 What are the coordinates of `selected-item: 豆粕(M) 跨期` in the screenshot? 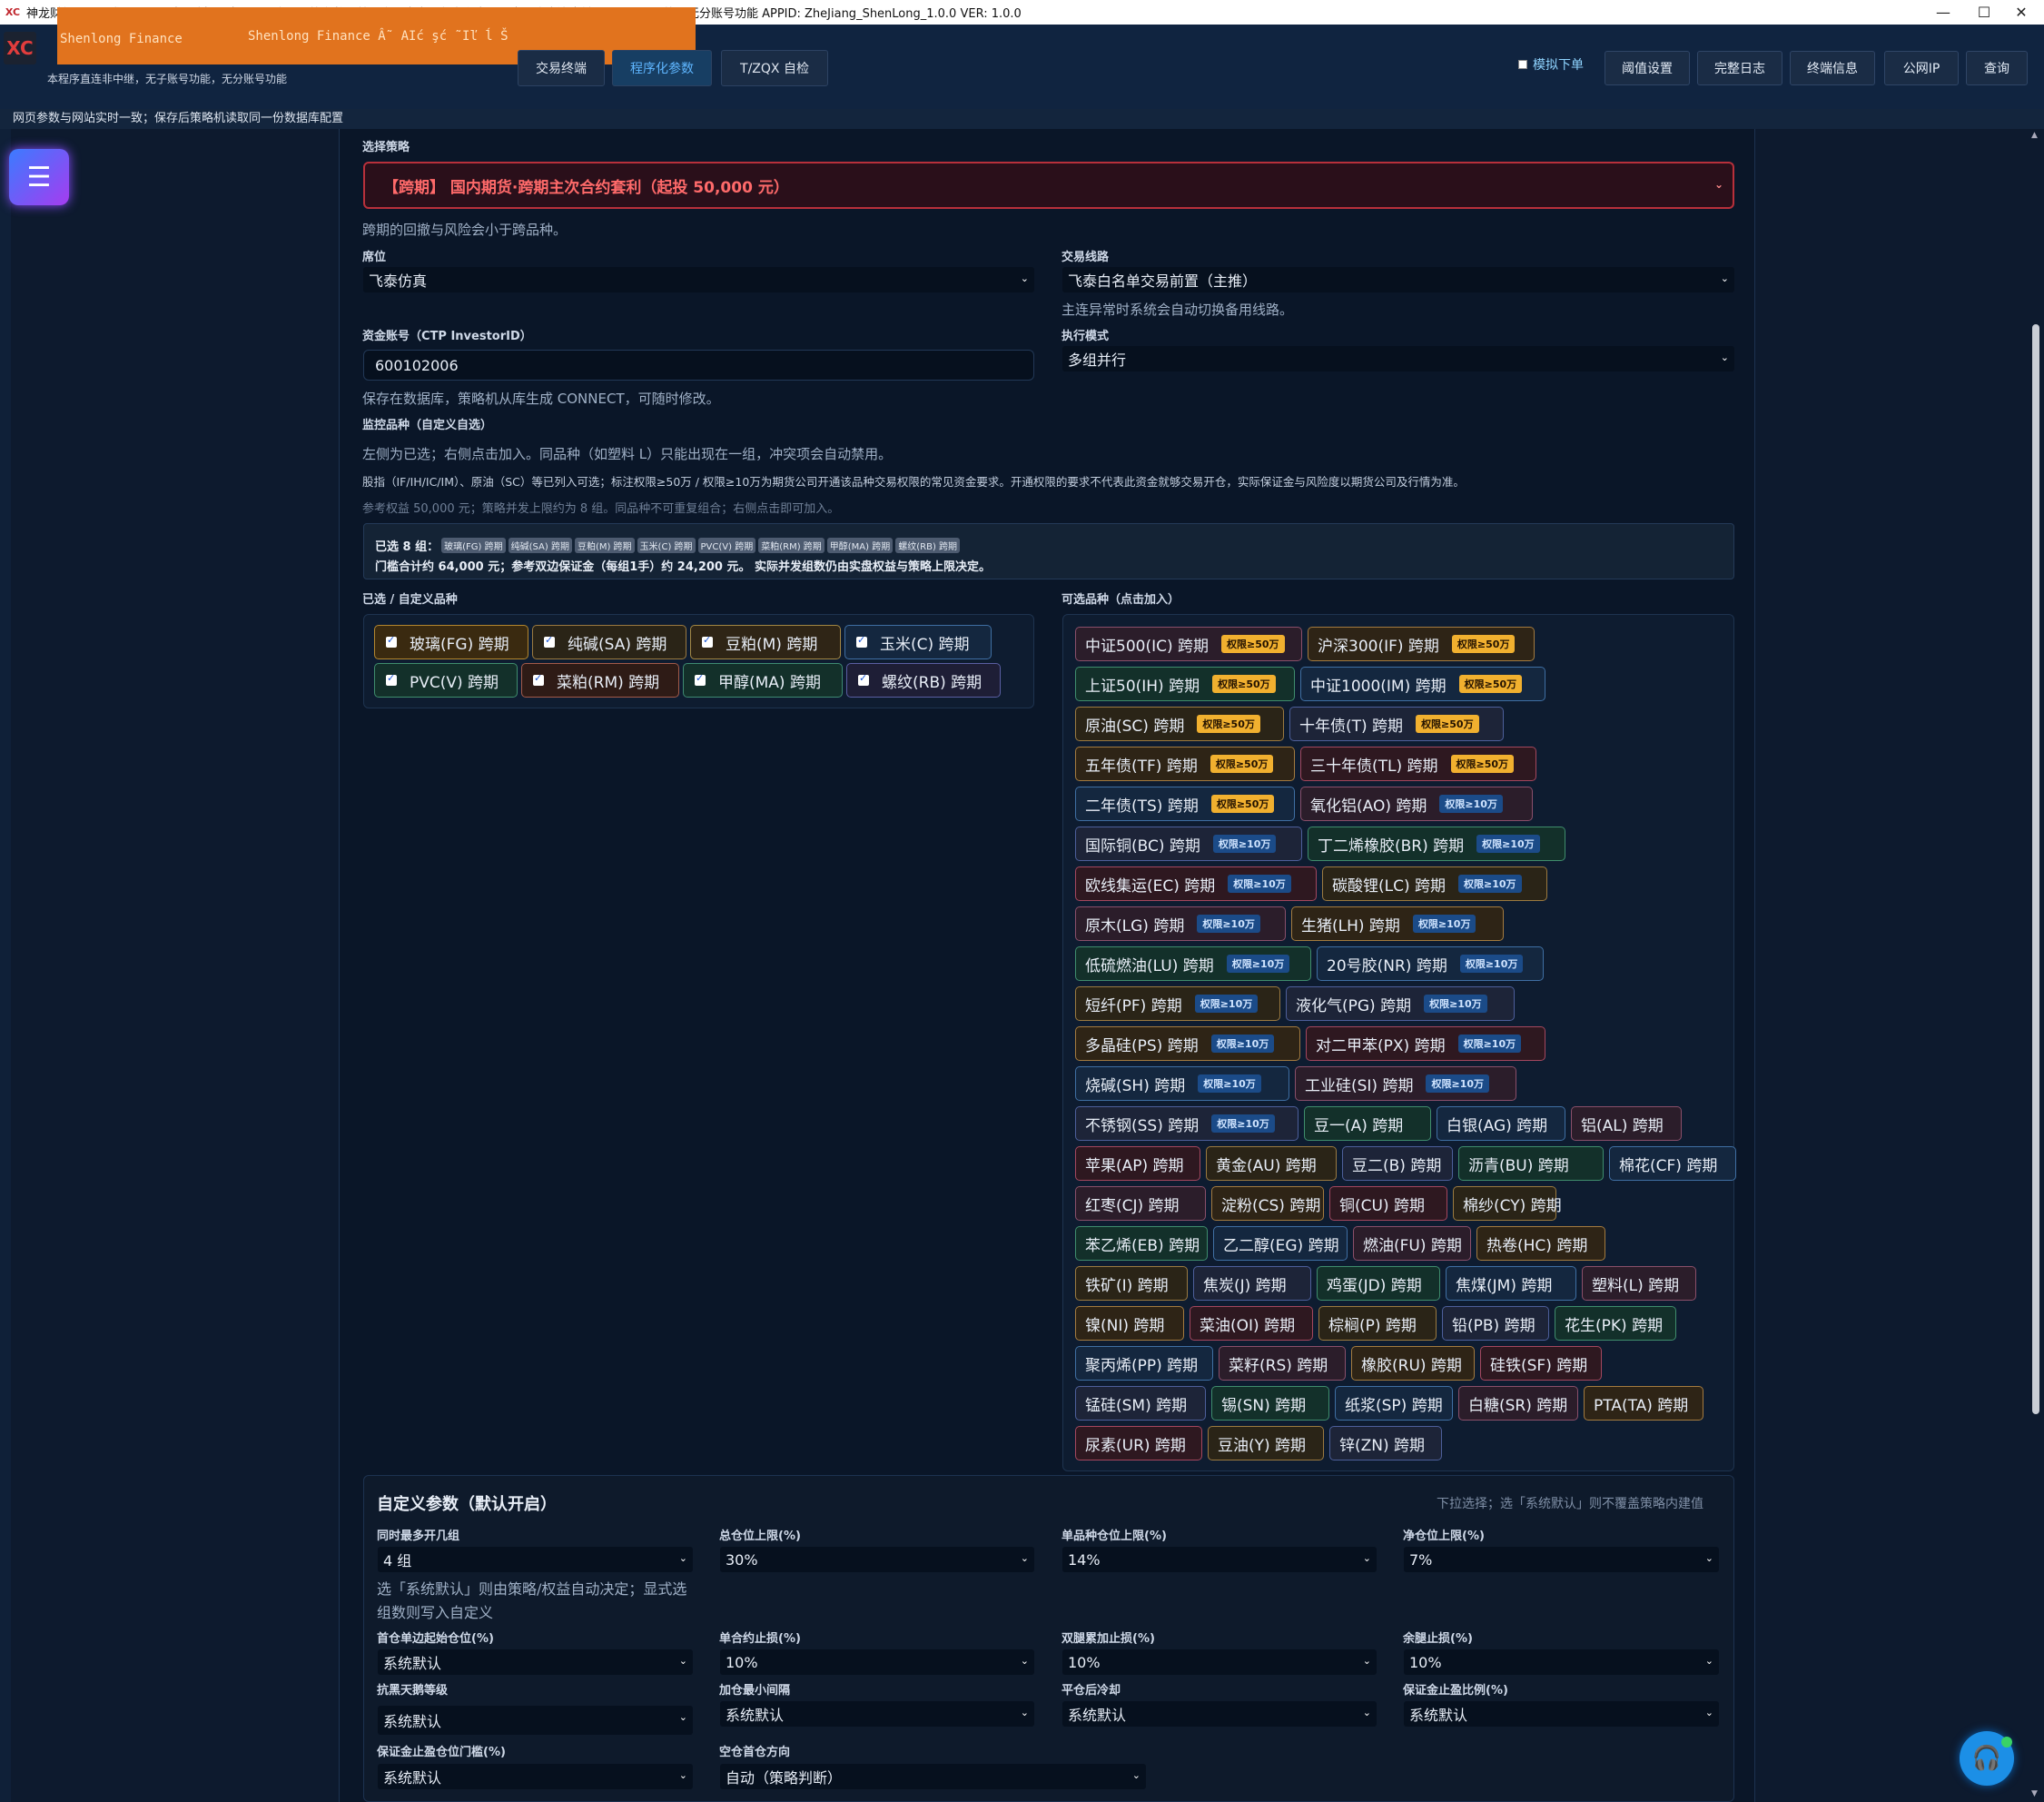 It's located at (765, 642).